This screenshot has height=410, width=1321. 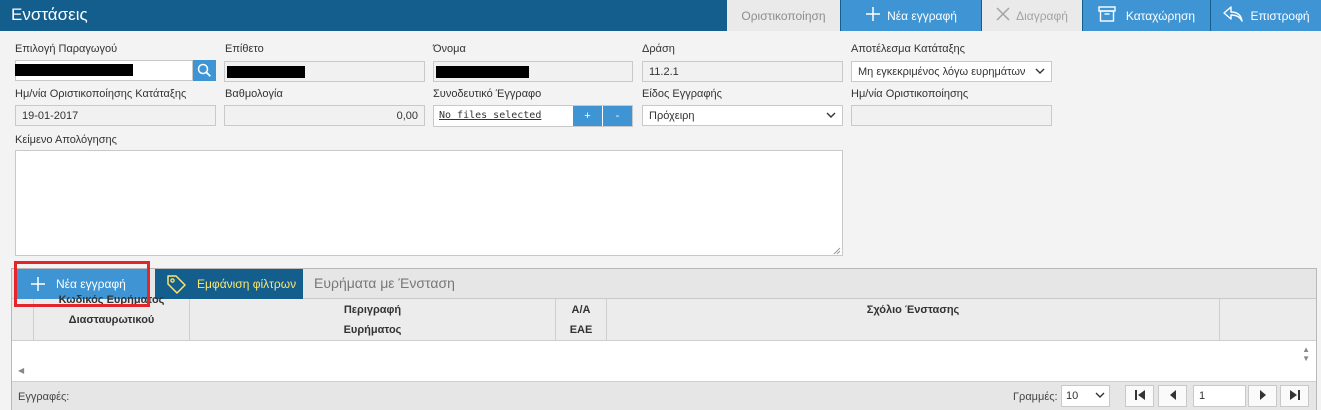 I want to click on add-file-button: +, so click(x=587, y=116).